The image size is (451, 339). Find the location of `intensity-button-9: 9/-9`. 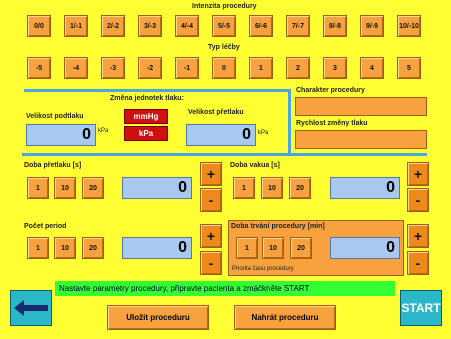

intensity-button-9: 9/-9 is located at coordinates (372, 26).